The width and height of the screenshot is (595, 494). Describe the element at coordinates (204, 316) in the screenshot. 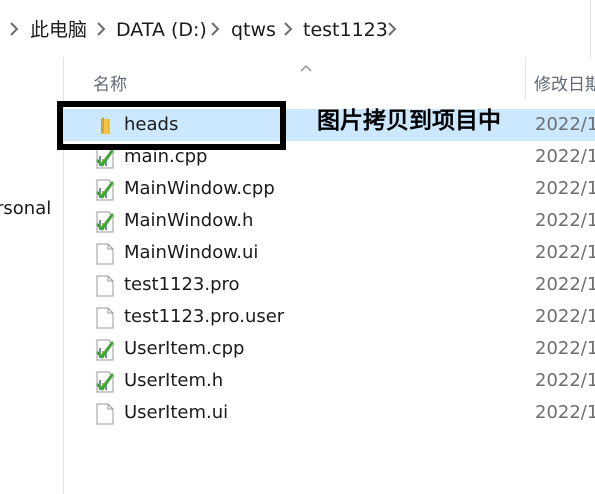

I see `file-name: test1123.pro.user` at that location.